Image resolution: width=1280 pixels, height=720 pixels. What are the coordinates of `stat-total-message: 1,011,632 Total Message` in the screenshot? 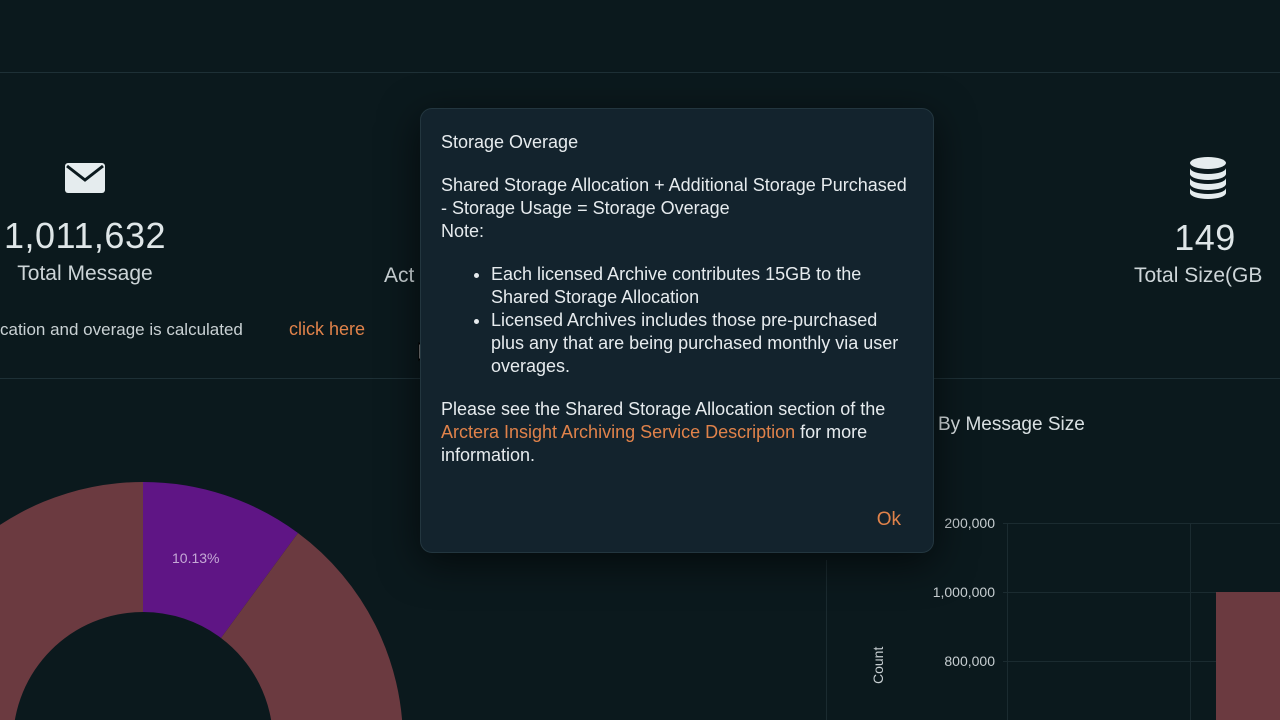 It's located at (85, 224).